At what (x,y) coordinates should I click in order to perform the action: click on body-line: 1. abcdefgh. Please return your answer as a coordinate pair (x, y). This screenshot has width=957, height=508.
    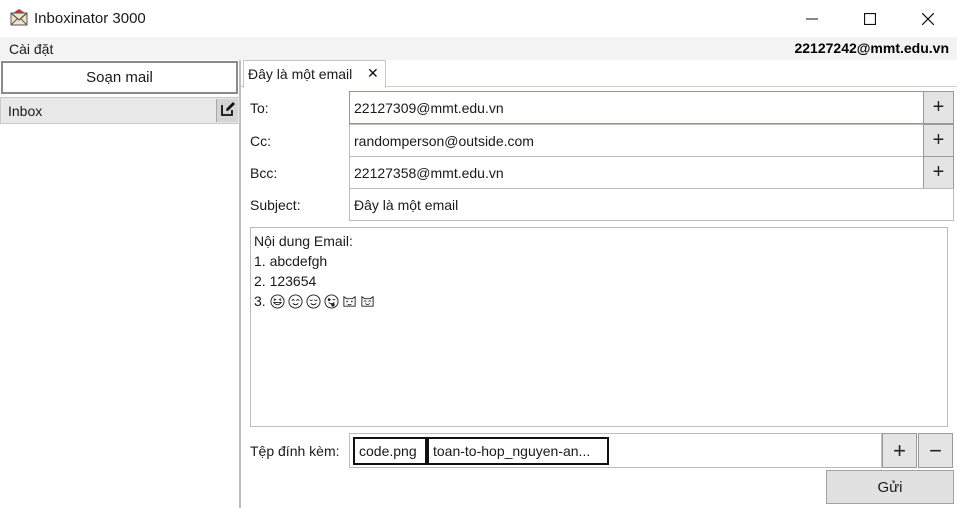
    Looking at the image, I should click on (291, 261).